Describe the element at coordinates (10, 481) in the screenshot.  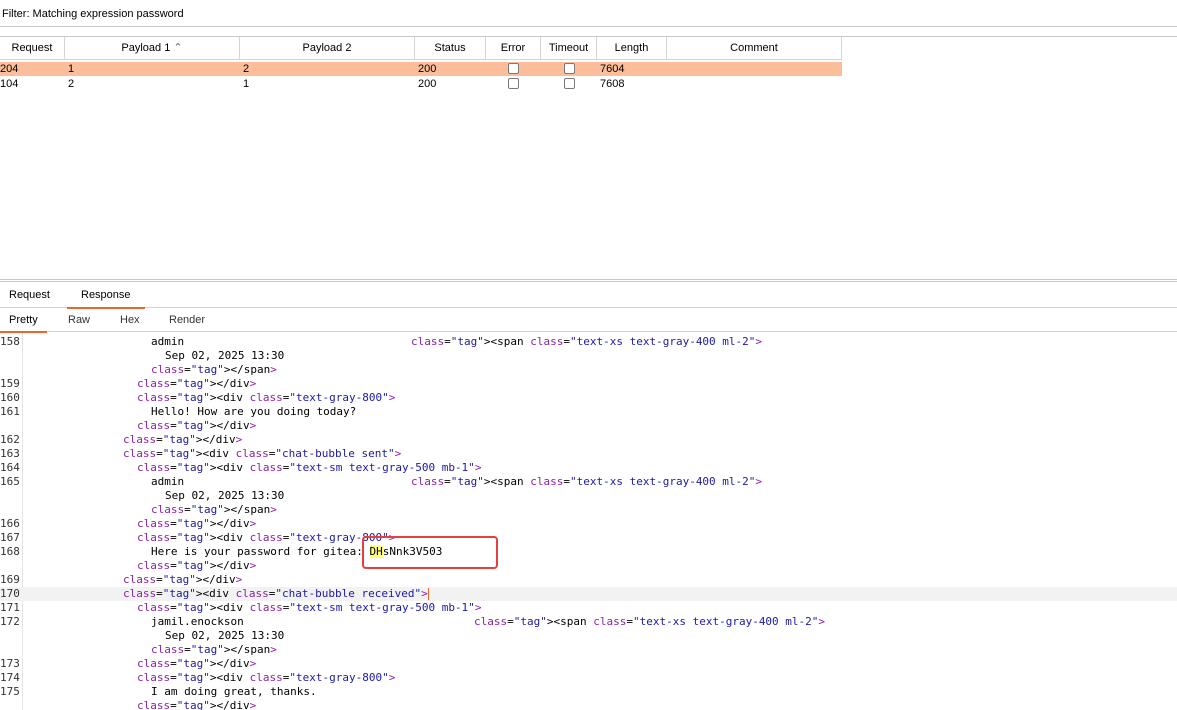
I see `line-number: 165` at that location.